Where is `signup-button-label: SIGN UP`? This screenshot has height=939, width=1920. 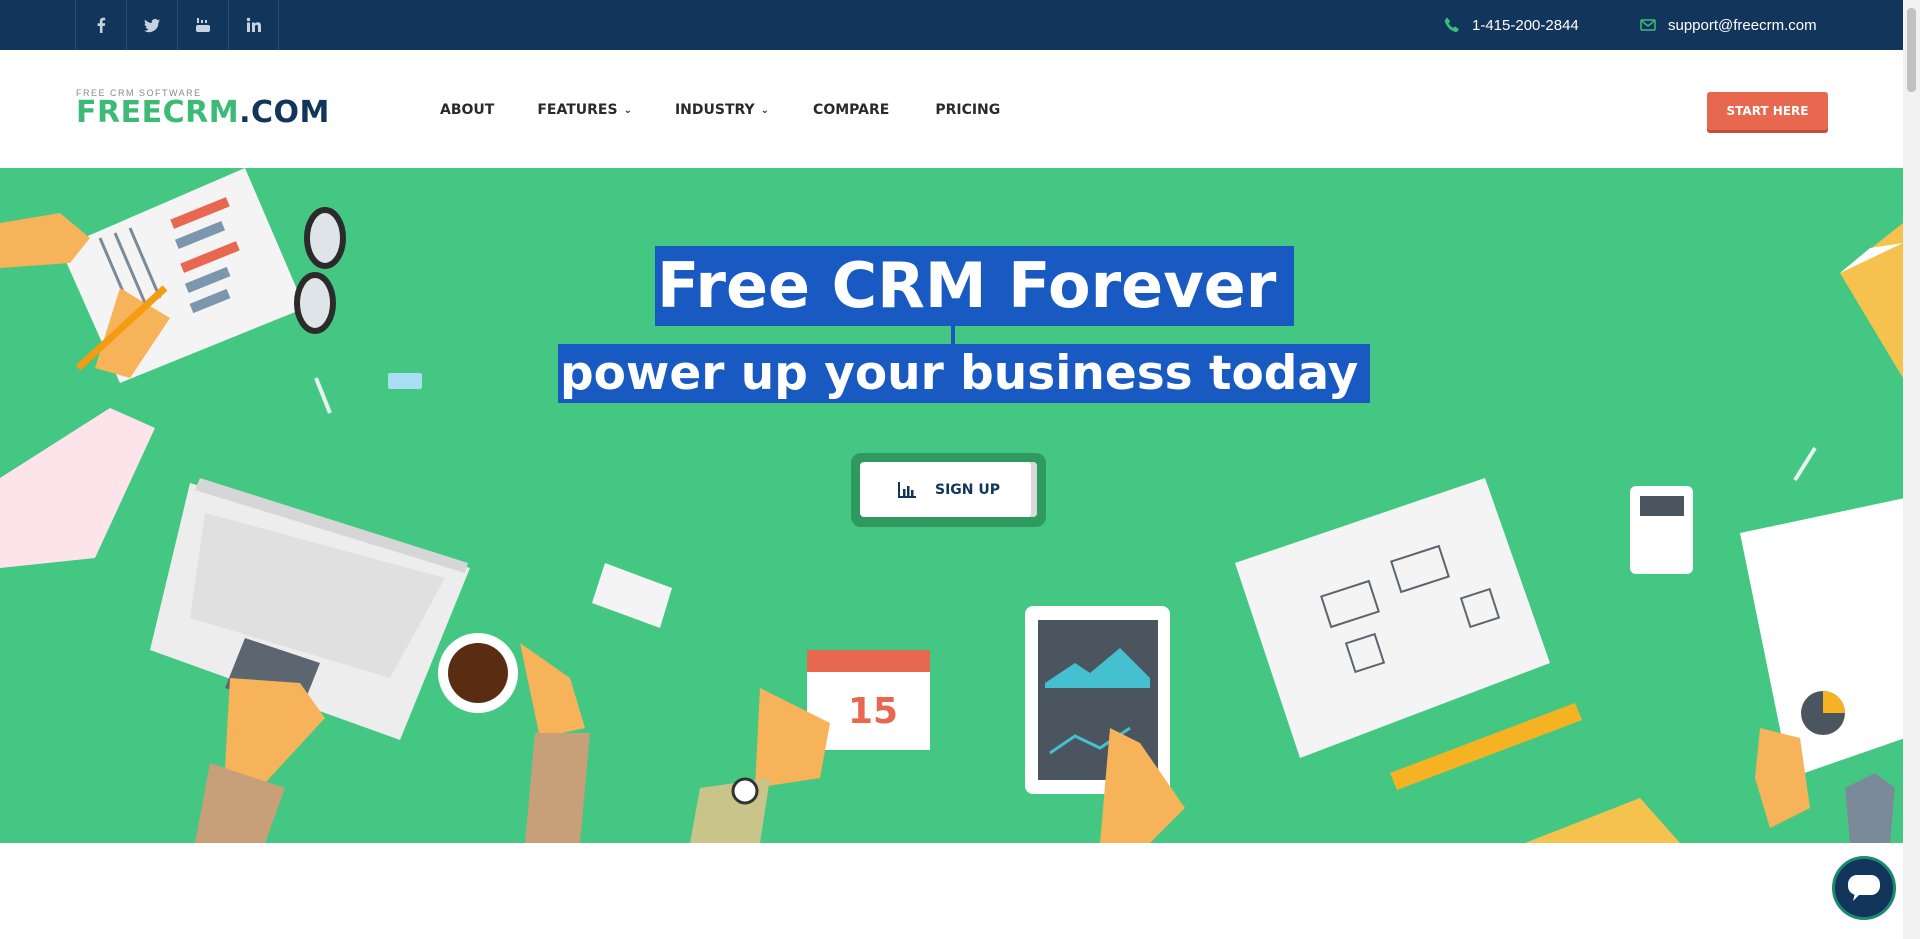 signup-button-label: SIGN UP is located at coordinates (967, 489).